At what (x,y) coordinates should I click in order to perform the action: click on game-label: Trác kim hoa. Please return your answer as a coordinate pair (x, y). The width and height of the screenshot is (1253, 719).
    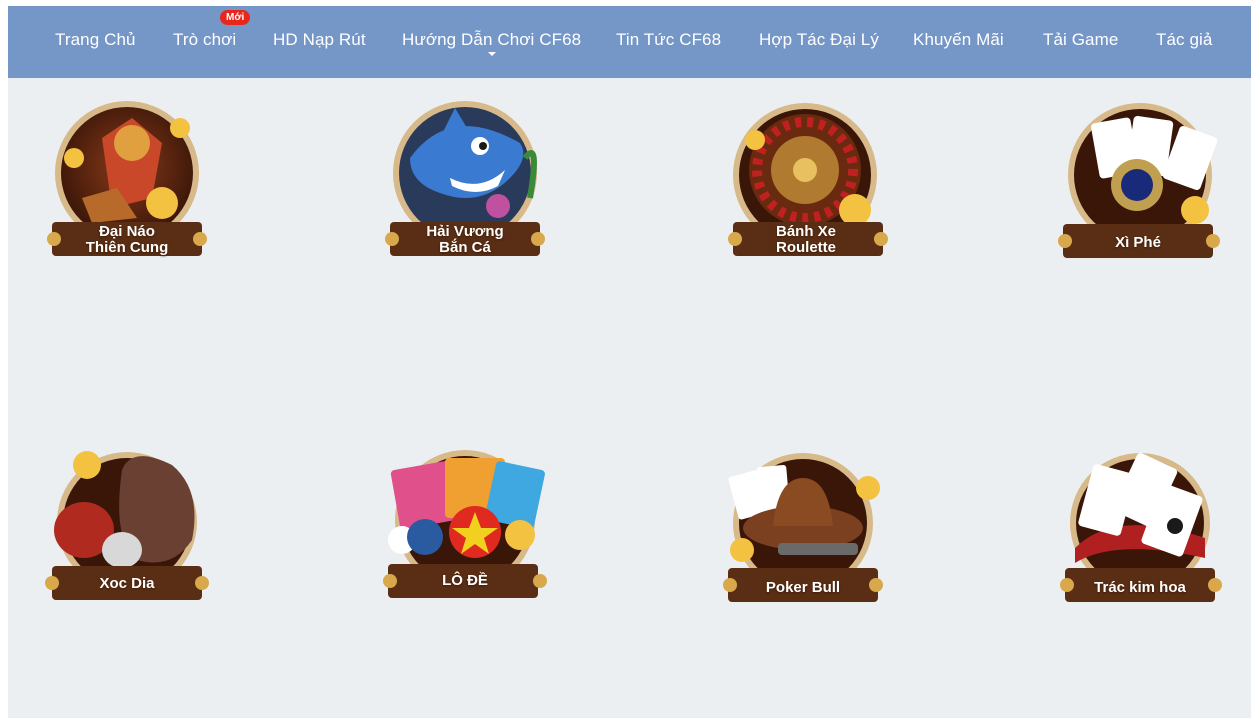
    Looking at the image, I should click on (1140, 587).